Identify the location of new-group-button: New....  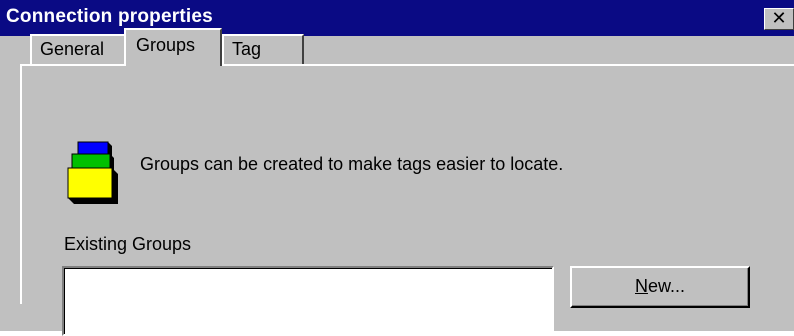
(660, 287).